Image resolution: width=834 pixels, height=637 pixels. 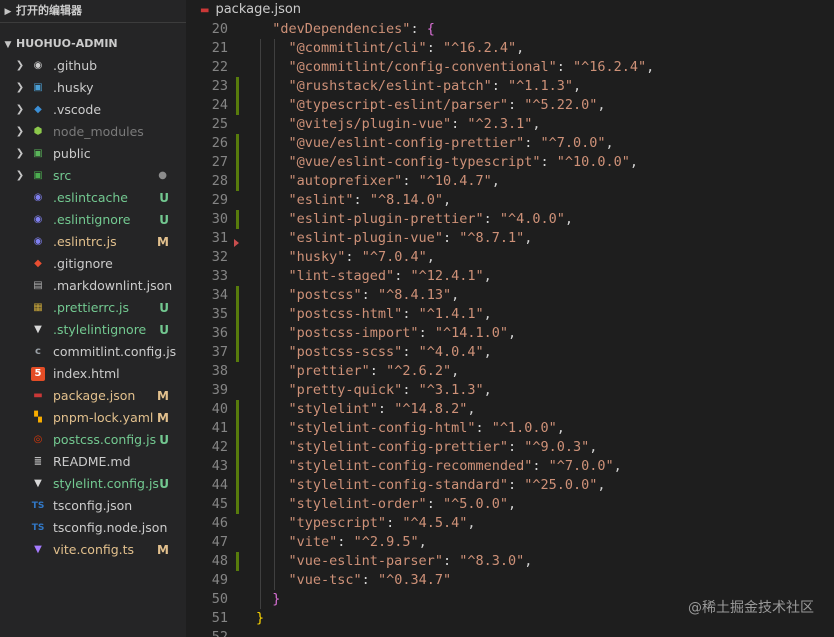 What do you see at coordinates (219, 428) in the screenshot?
I see `line-number: 41` at bounding box center [219, 428].